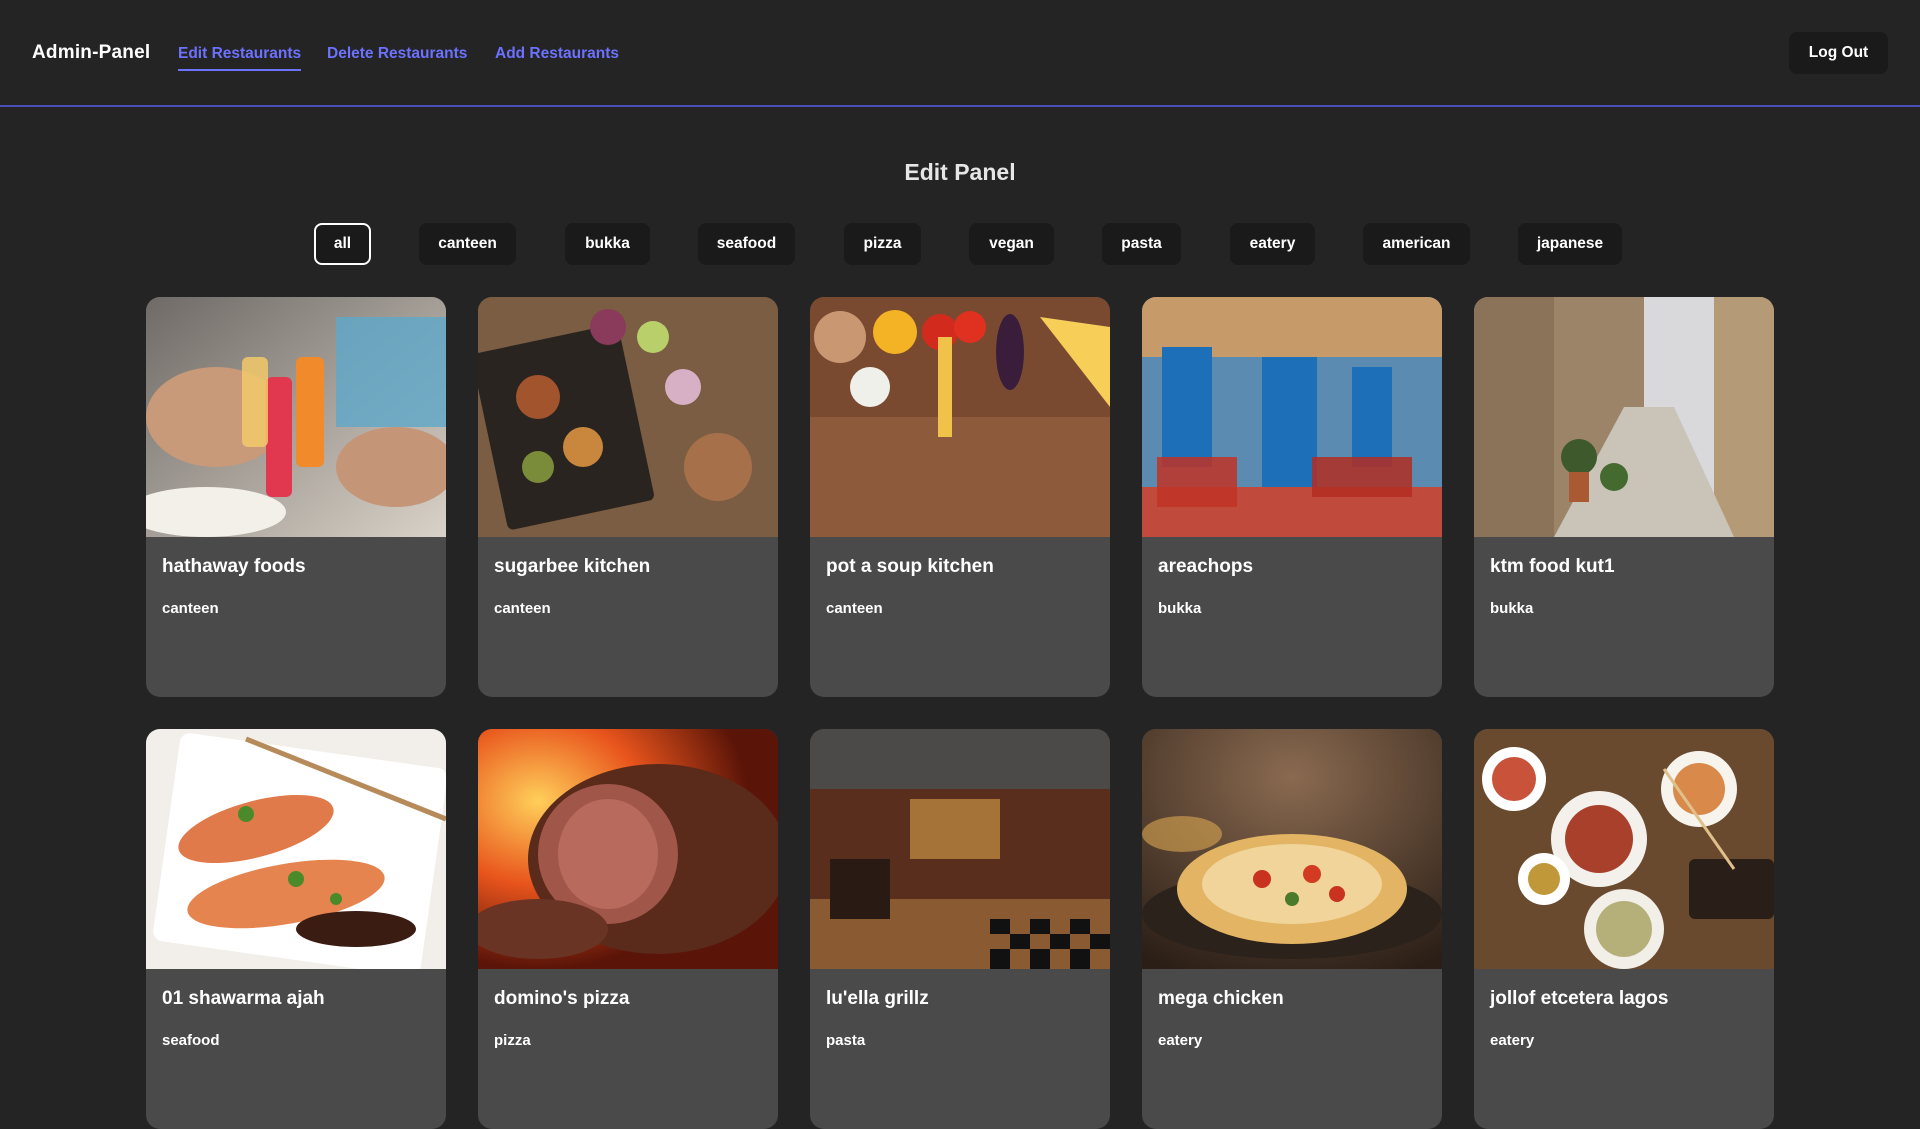 The height and width of the screenshot is (1129, 1920). I want to click on restaurant-category: pizza, so click(512, 1040).